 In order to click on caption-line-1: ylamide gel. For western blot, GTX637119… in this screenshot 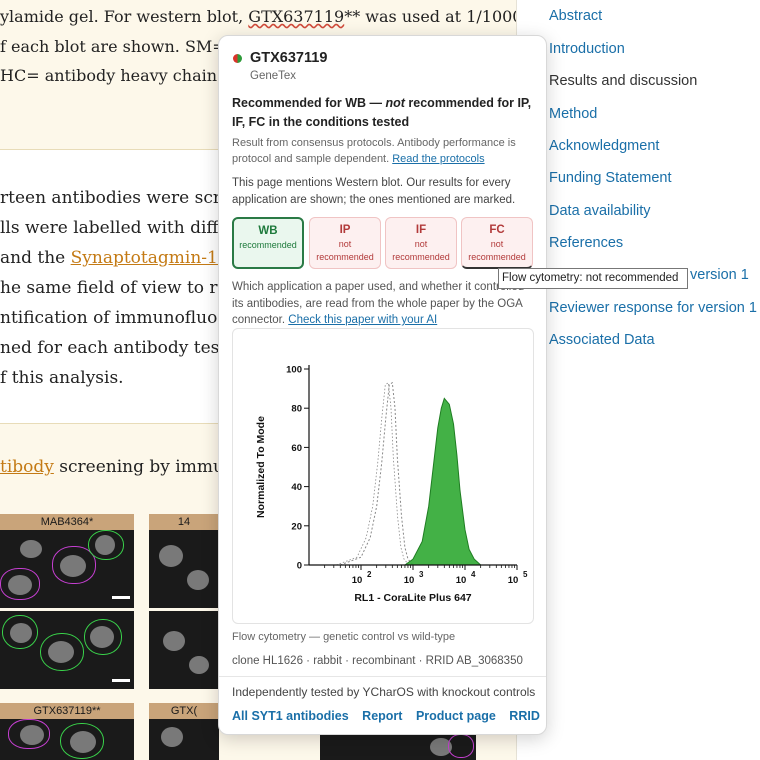, I will do `click(258, 16)`.